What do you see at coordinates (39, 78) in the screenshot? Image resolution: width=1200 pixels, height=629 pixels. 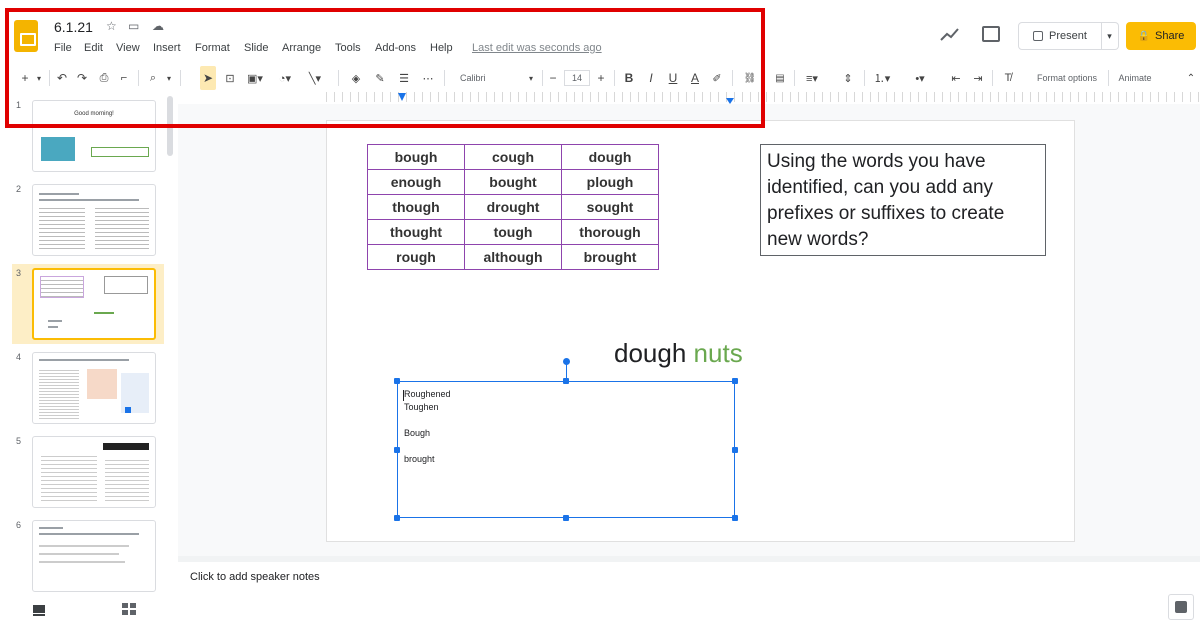 I see `new-slide-dropdown-icon: ▾` at bounding box center [39, 78].